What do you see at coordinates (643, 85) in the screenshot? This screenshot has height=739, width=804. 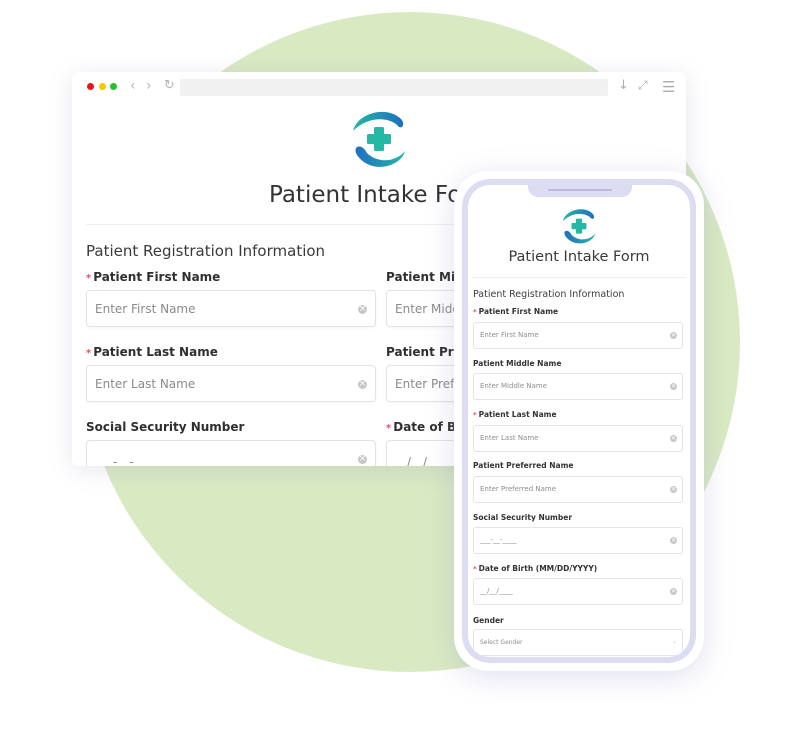 I see `expand-icon: ⤢` at bounding box center [643, 85].